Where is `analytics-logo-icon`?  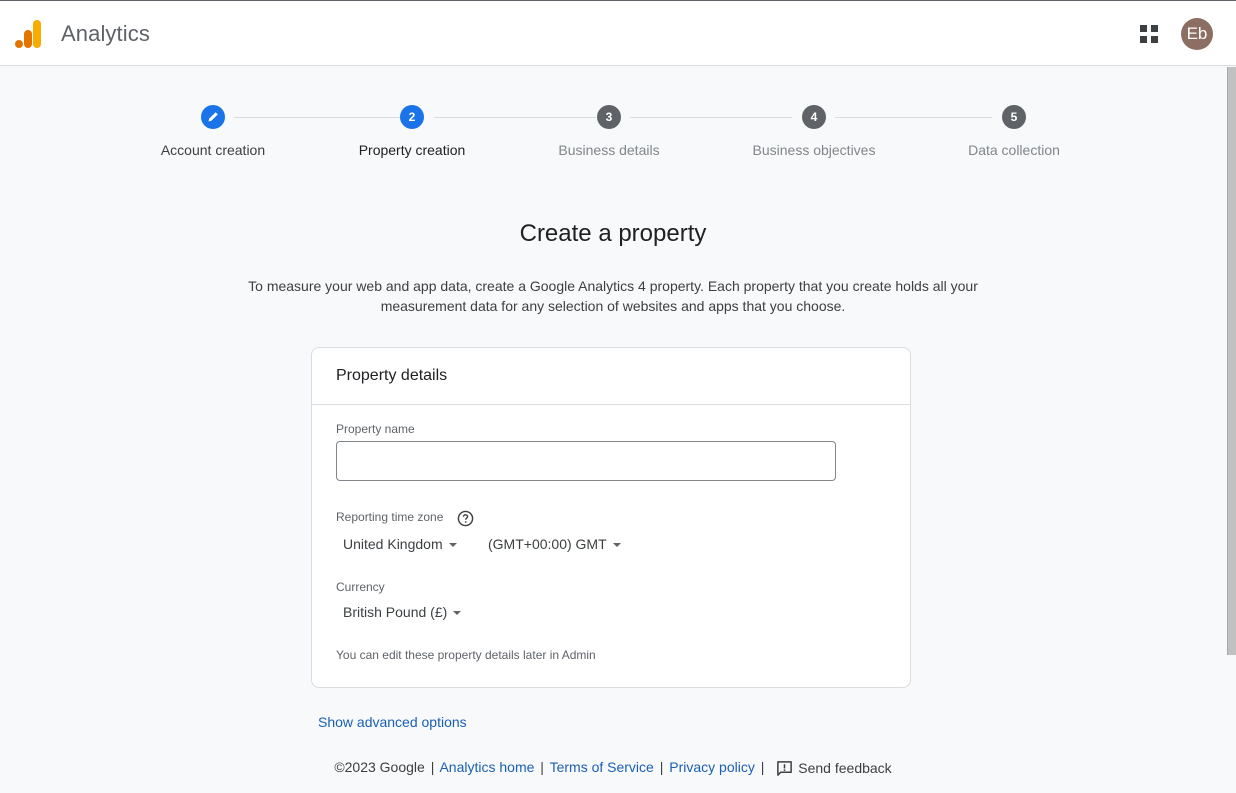 analytics-logo-icon is located at coordinates (28, 34).